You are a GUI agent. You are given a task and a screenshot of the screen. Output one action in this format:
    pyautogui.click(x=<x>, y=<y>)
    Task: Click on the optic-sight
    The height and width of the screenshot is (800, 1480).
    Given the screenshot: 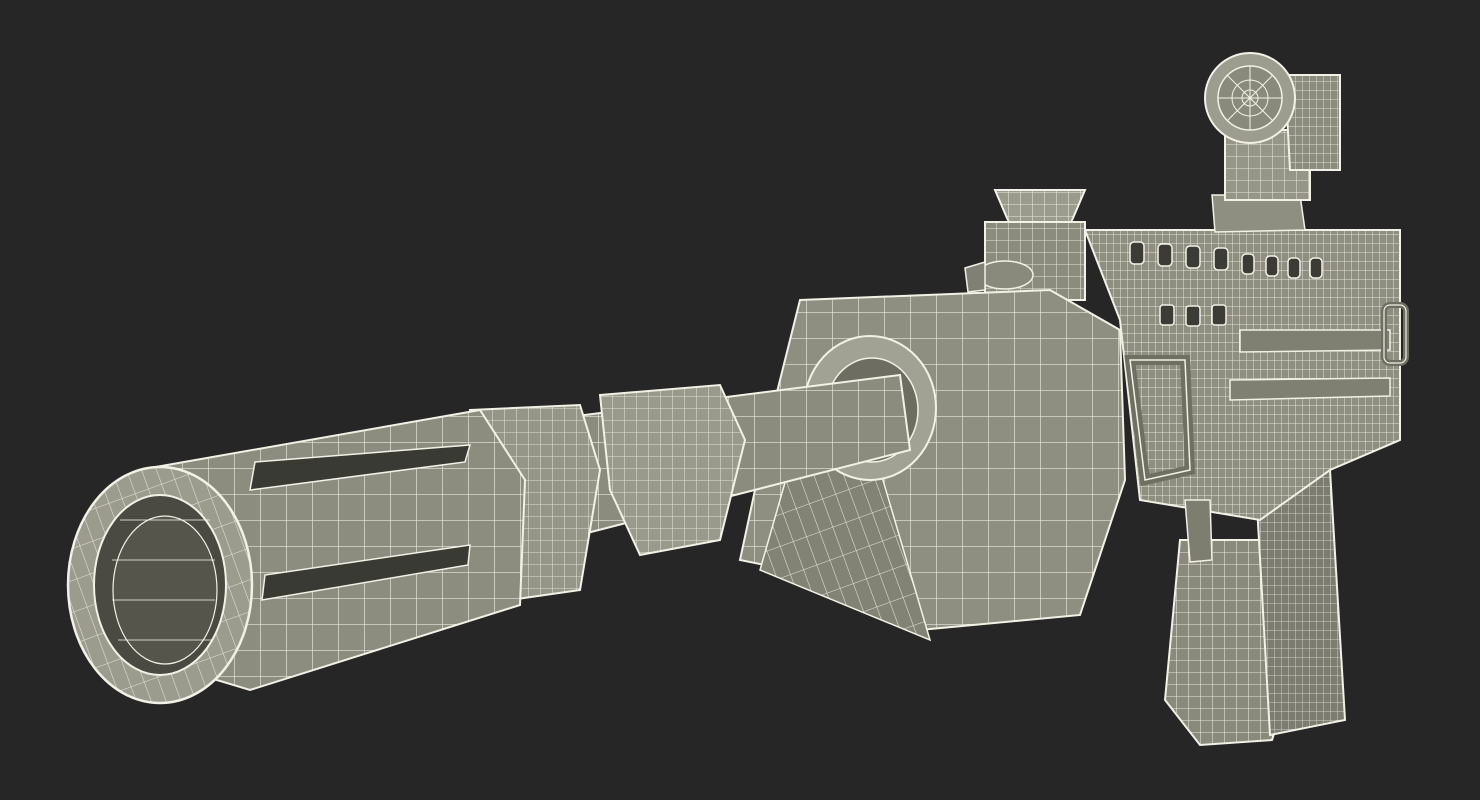 What is the action you would take?
    pyautogui.click(x=1272, y=142)
    